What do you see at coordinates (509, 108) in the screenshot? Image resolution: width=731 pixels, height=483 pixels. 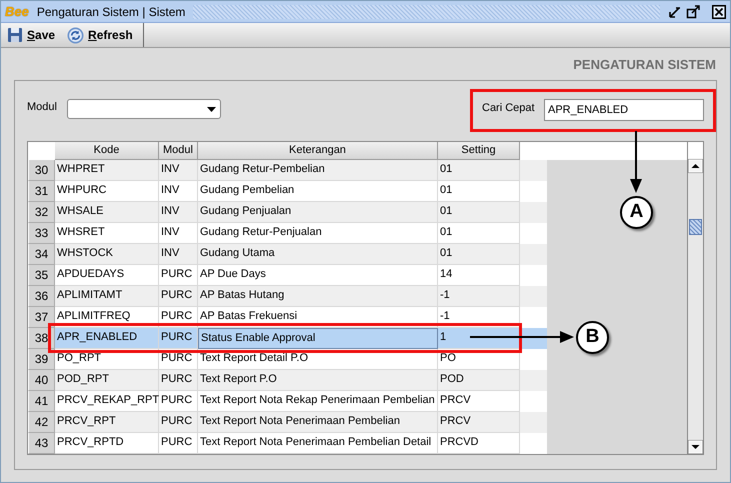 I see `quick-search-label: Cari Cepat` at bounding box center [509, 108].